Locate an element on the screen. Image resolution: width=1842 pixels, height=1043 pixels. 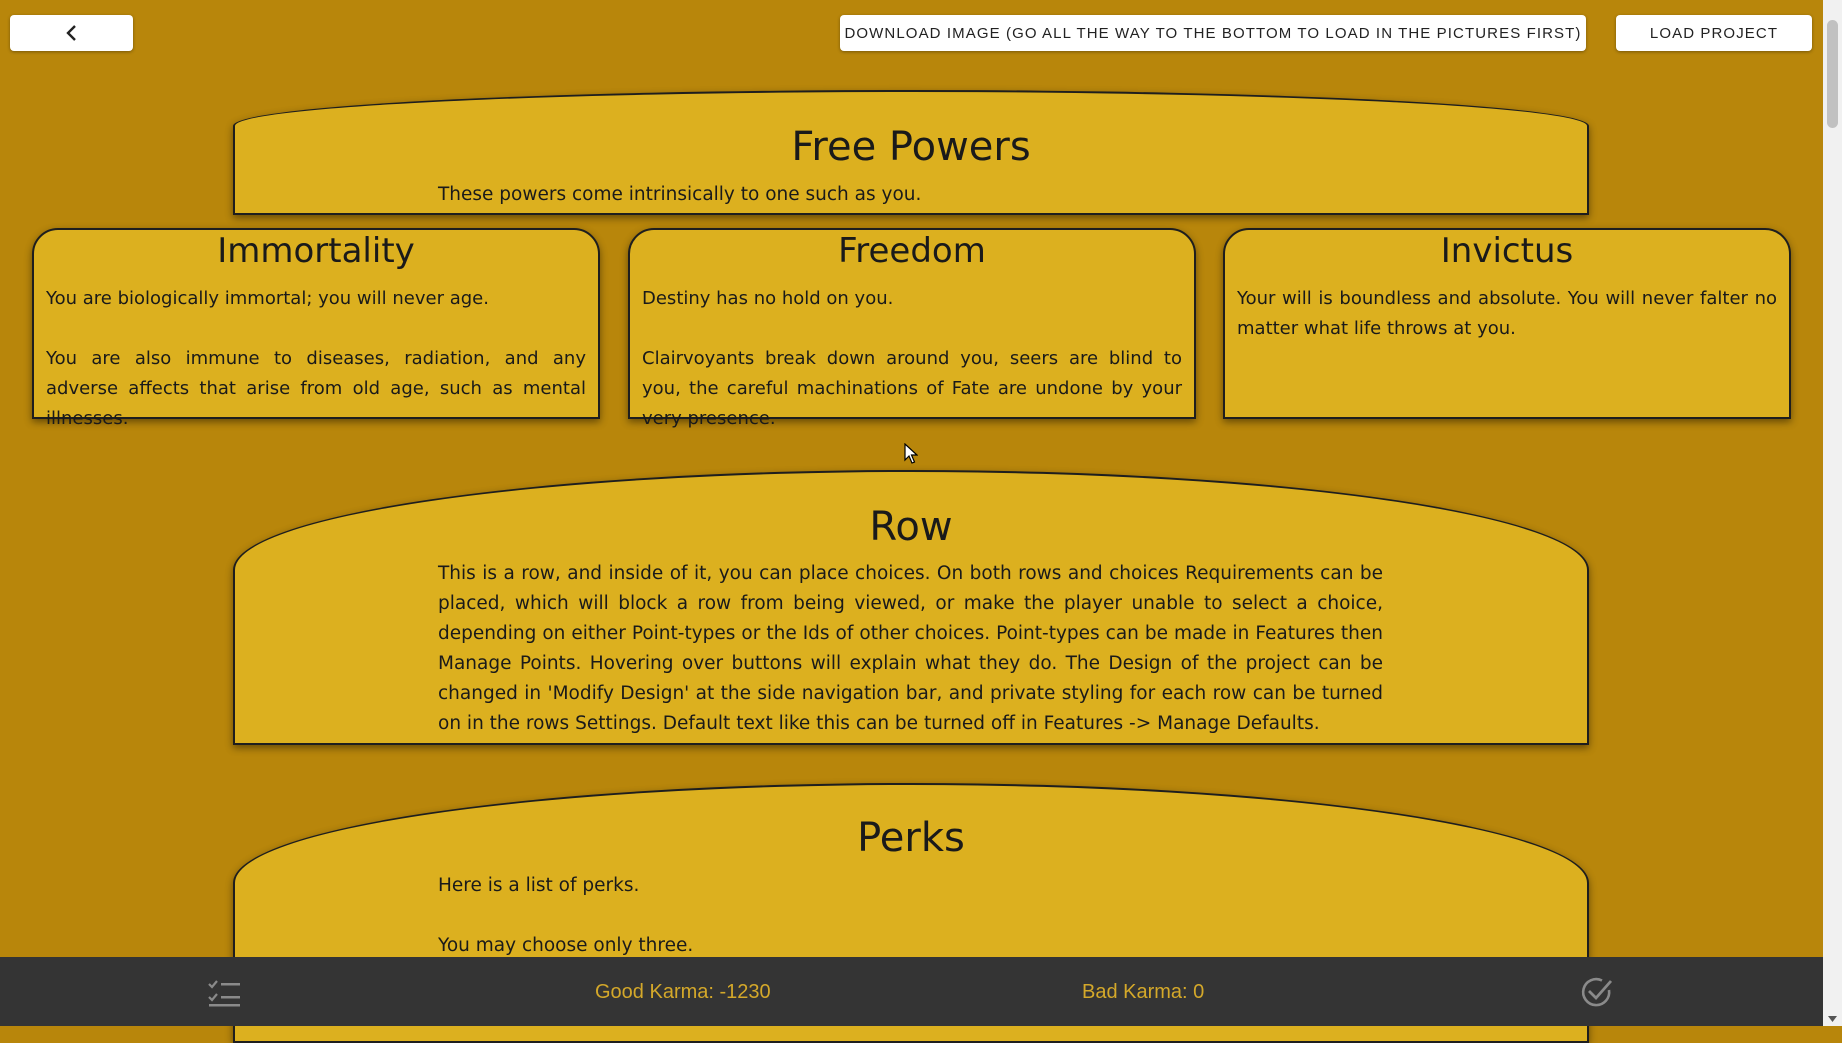
choice-title: Immortality is located at coordinates (316, 251).